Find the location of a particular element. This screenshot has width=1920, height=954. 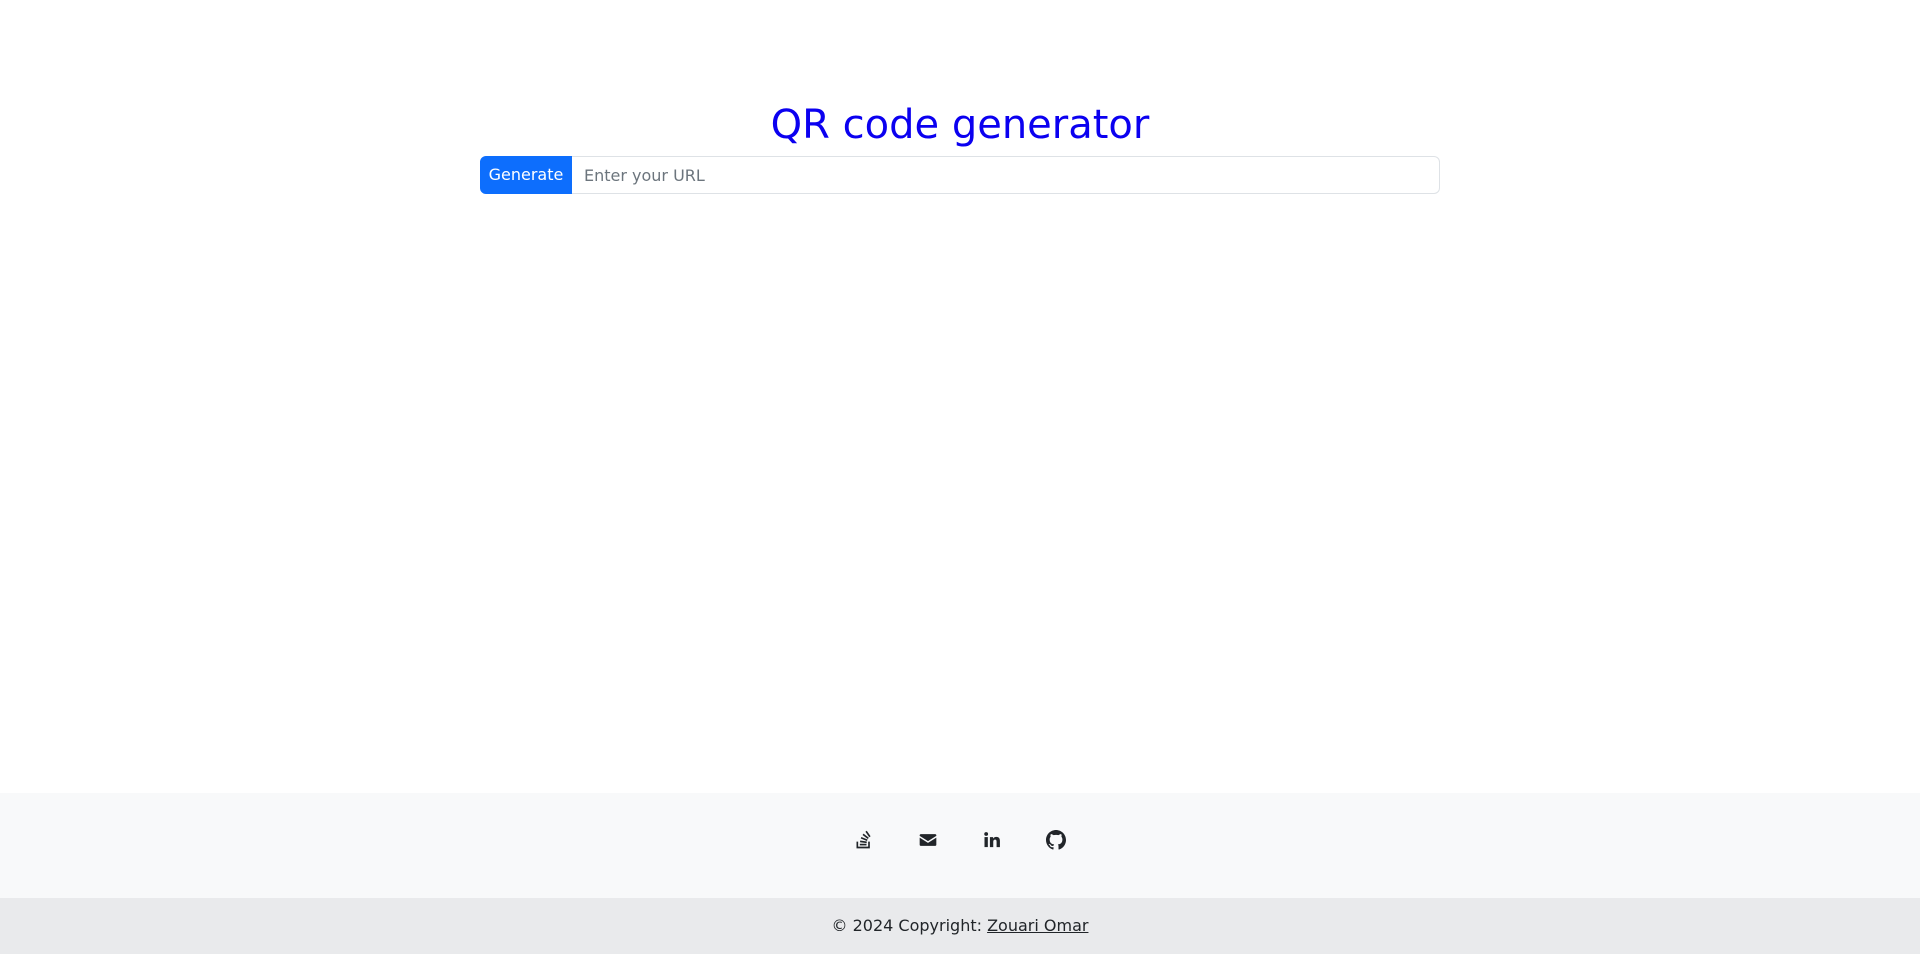

stack-overflow-link is located at coordinates (864, 840).